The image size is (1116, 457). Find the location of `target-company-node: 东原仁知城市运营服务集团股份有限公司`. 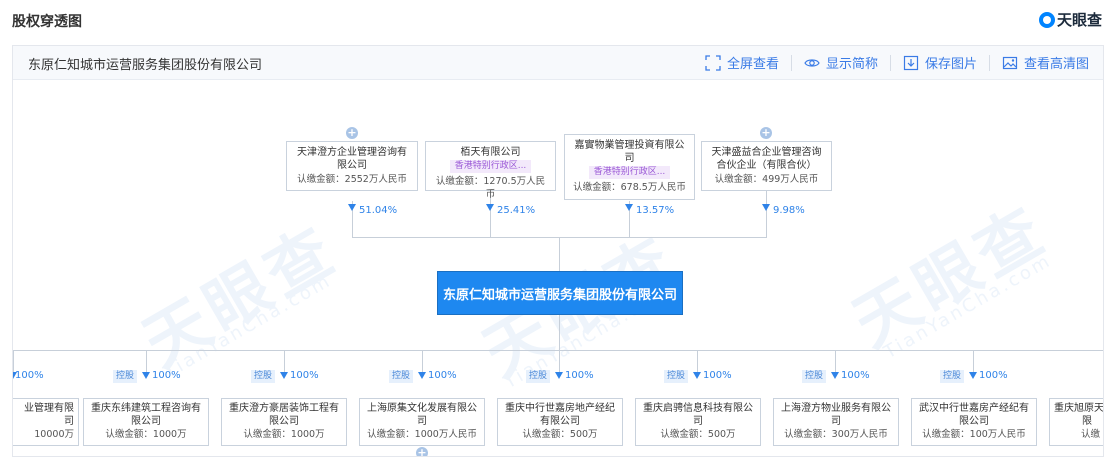

target-company-node: 东原仁知城市运营服务集团股份有限公司 is located at coordinates (560, 293).